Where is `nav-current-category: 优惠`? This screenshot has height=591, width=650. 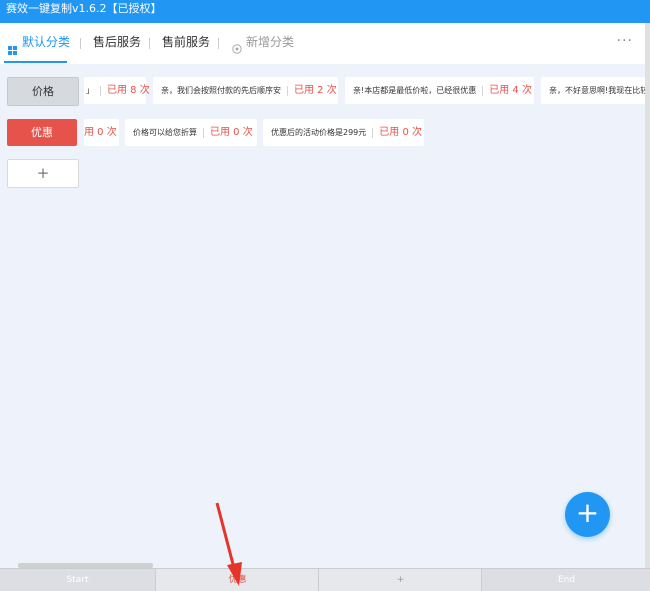
nav-current-category: 优惠 is located at coordinates (237, 580).